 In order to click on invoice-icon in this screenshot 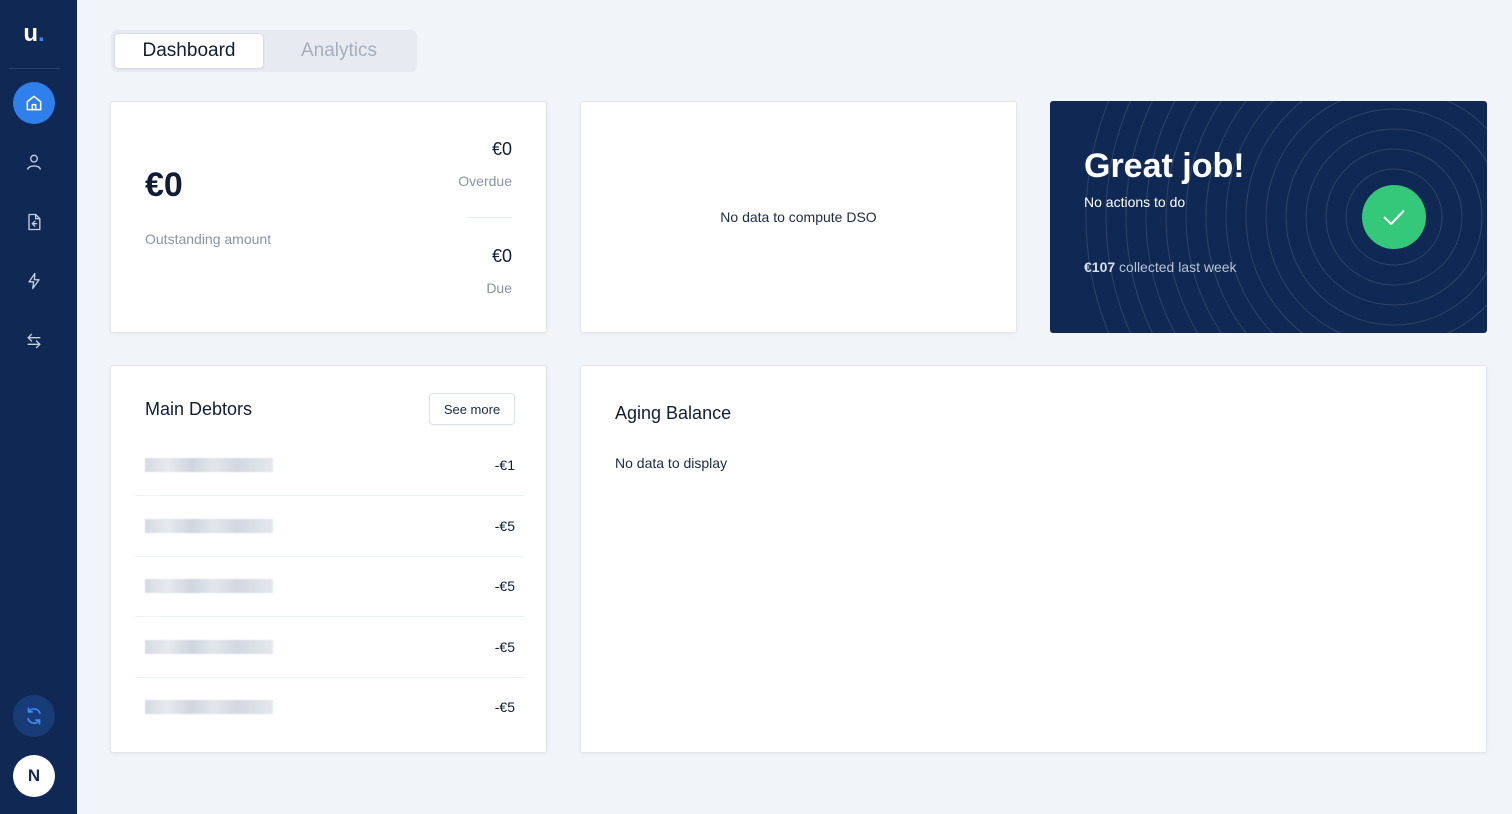, I will do `click(34, 222)`.